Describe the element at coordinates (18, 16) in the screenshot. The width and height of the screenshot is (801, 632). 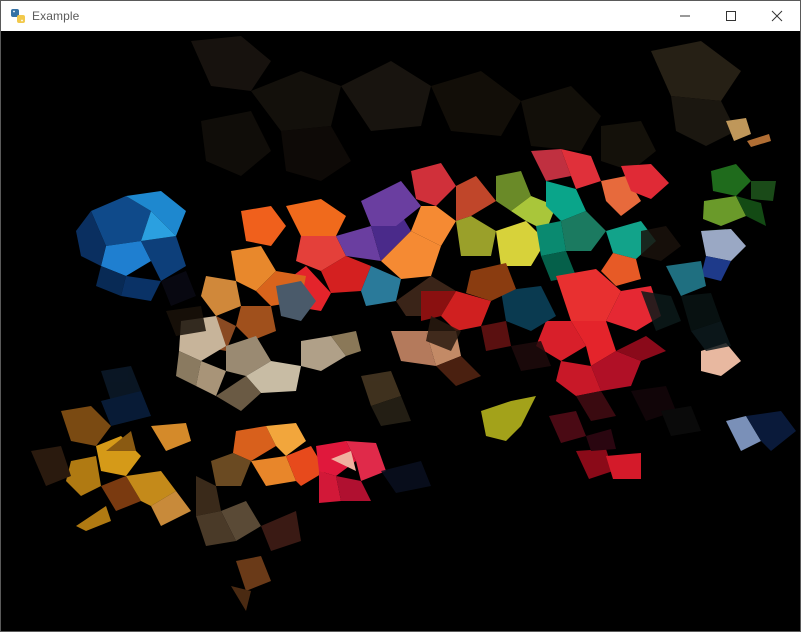
I see `python-icon` at that location.